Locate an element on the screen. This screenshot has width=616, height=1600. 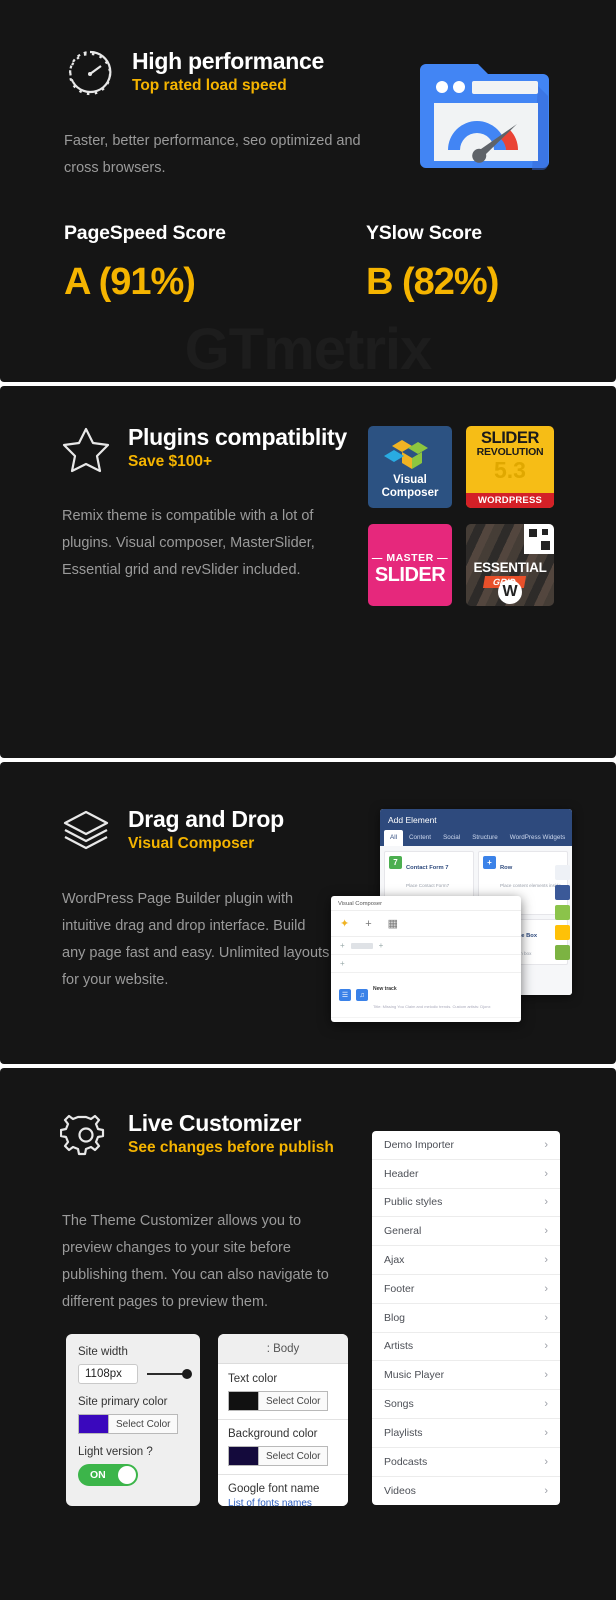
site-width-slider is located at coordinates (169, 1374).